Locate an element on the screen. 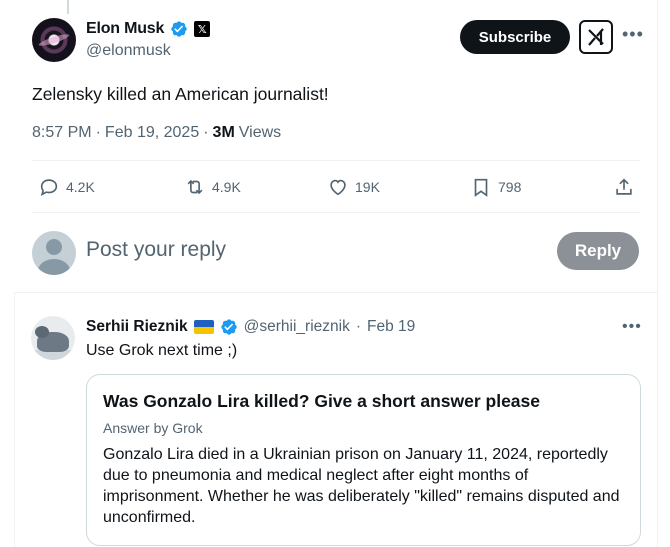 Image resolution: width=670 pixels, height=547 pixels. bookmark-action: 798 is located at coordinates (495, 187).